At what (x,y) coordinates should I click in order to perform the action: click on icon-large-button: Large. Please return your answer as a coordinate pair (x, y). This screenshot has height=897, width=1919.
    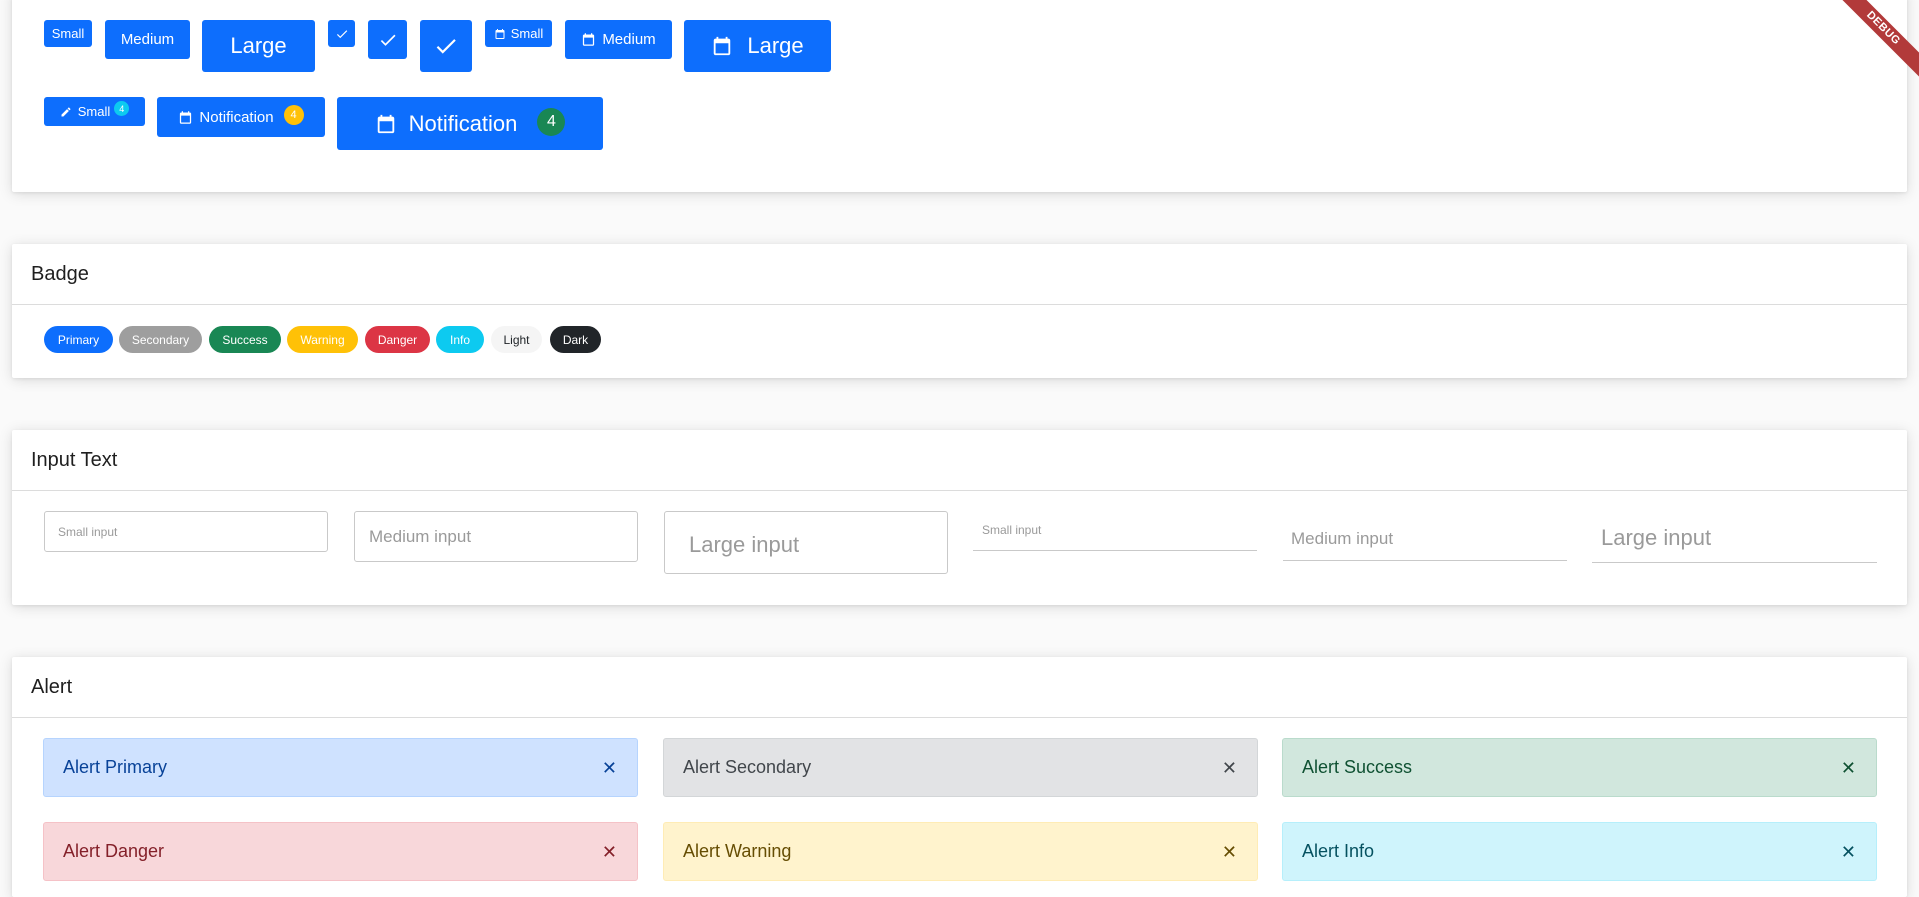
    Looking at the image, I should click on (757, 46).